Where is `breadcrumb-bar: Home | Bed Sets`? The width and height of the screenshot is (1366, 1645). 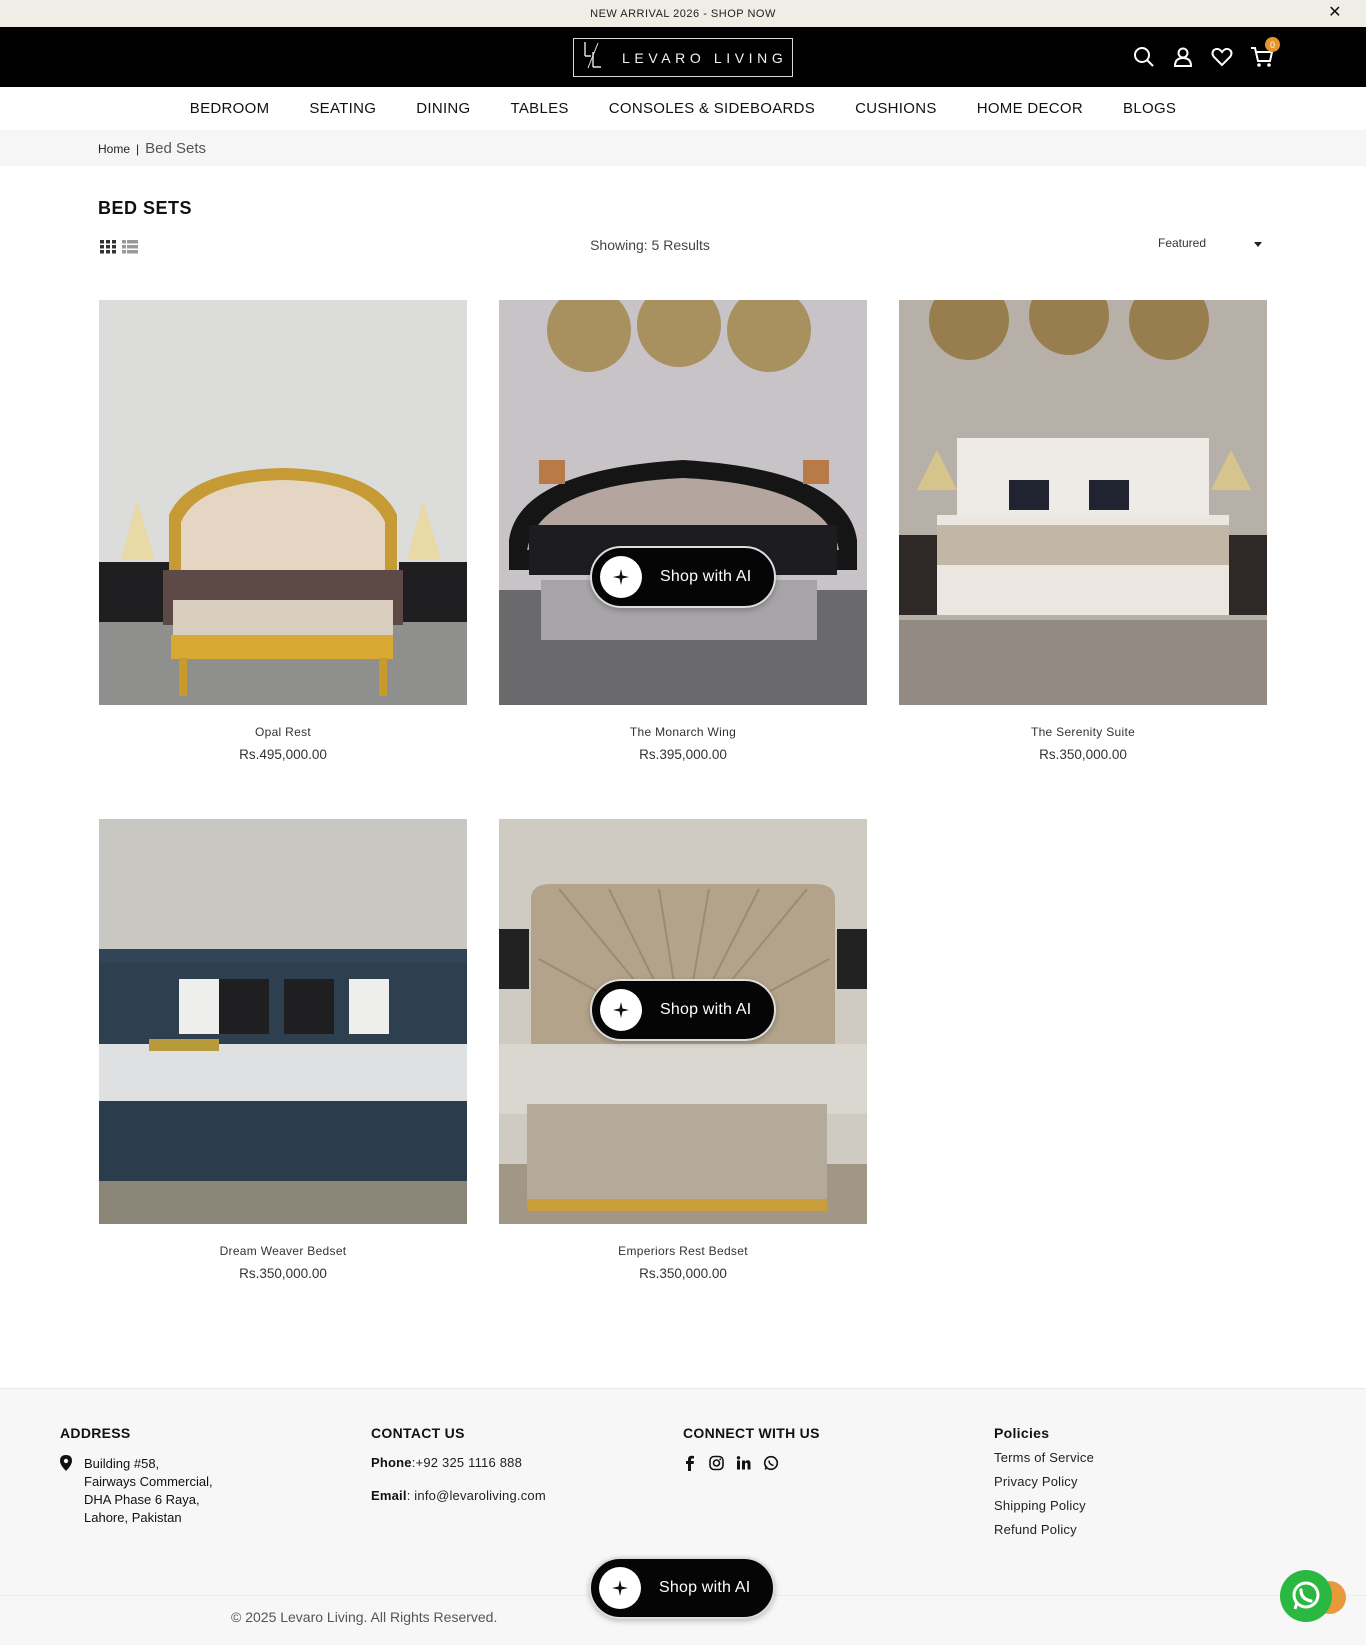 breadcrumb-bar: Home | Bed Sets is located at coordinates (683, 148).